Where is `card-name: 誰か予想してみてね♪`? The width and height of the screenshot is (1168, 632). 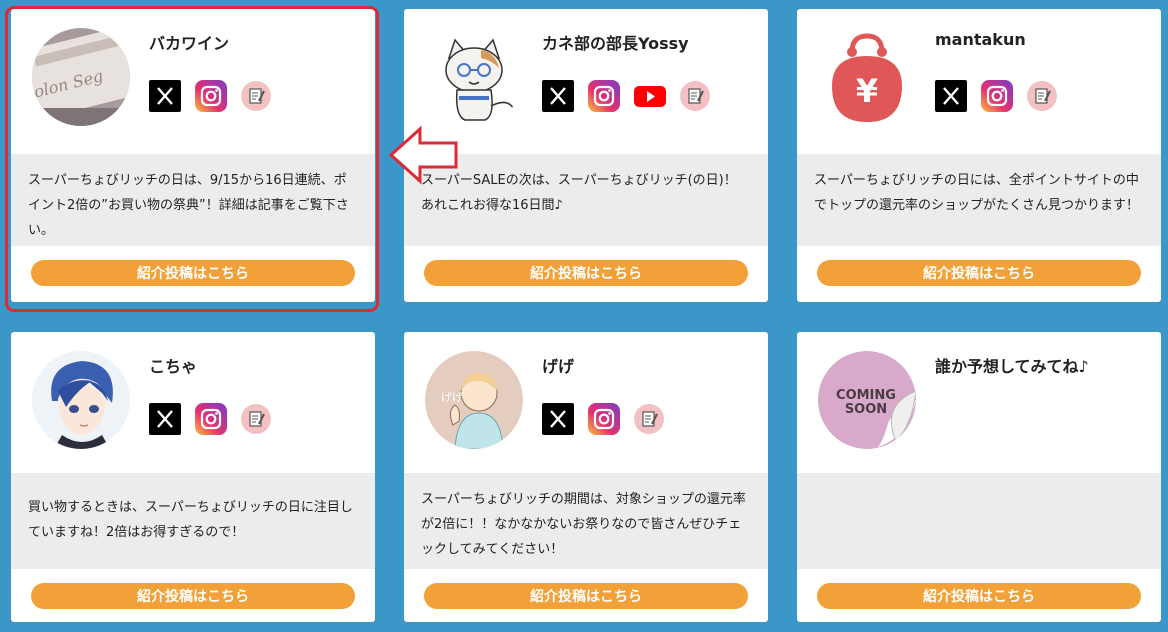 card-name: 誰か予想してみてね♪ is located at coordinates (1012, 366).